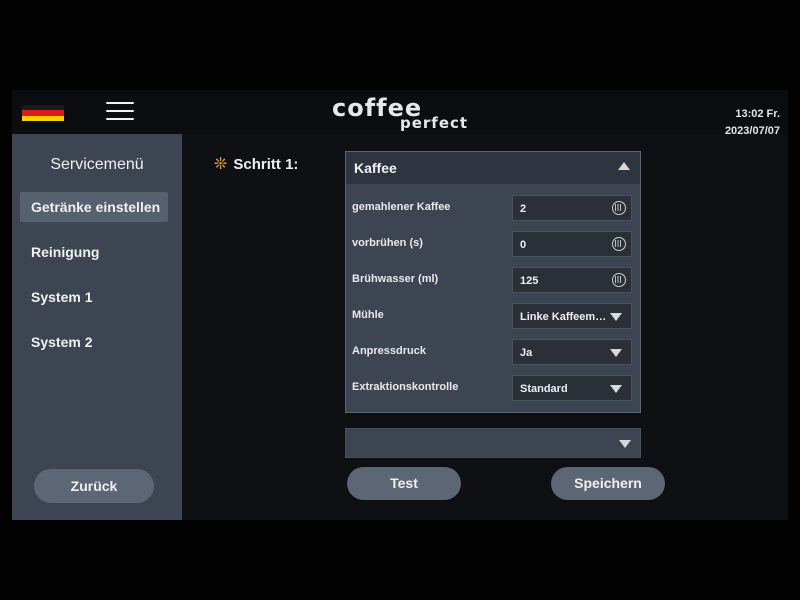 This screenshot has width=800, height=600. Describe the element at coordinates (572, 280) in the screenshot. I see `brew-water-field: 125` at that location.